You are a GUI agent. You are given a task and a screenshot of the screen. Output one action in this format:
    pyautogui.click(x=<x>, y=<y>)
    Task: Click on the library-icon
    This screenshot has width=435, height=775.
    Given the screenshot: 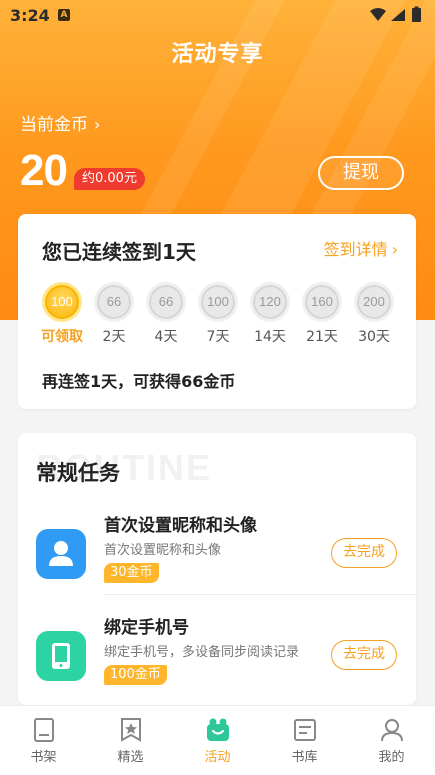 What is the action you would take?
    pyautogui.click(x=304, y=730)
    